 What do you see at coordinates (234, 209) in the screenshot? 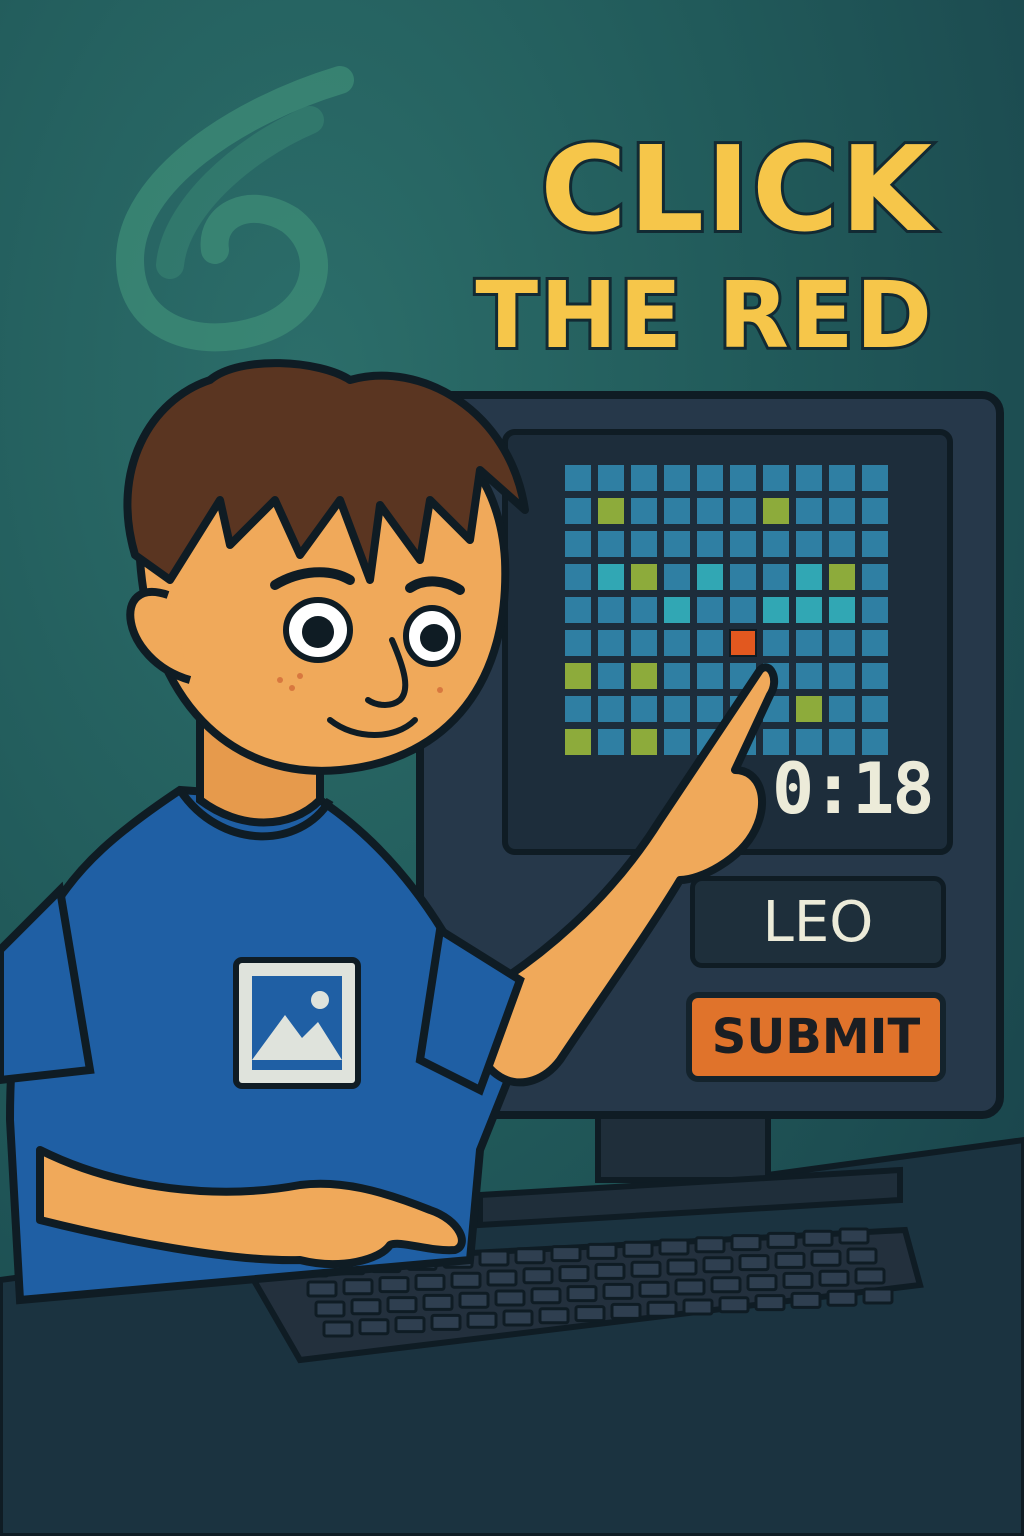
I see `swirl-decoration` at bounding box center [234, 209].